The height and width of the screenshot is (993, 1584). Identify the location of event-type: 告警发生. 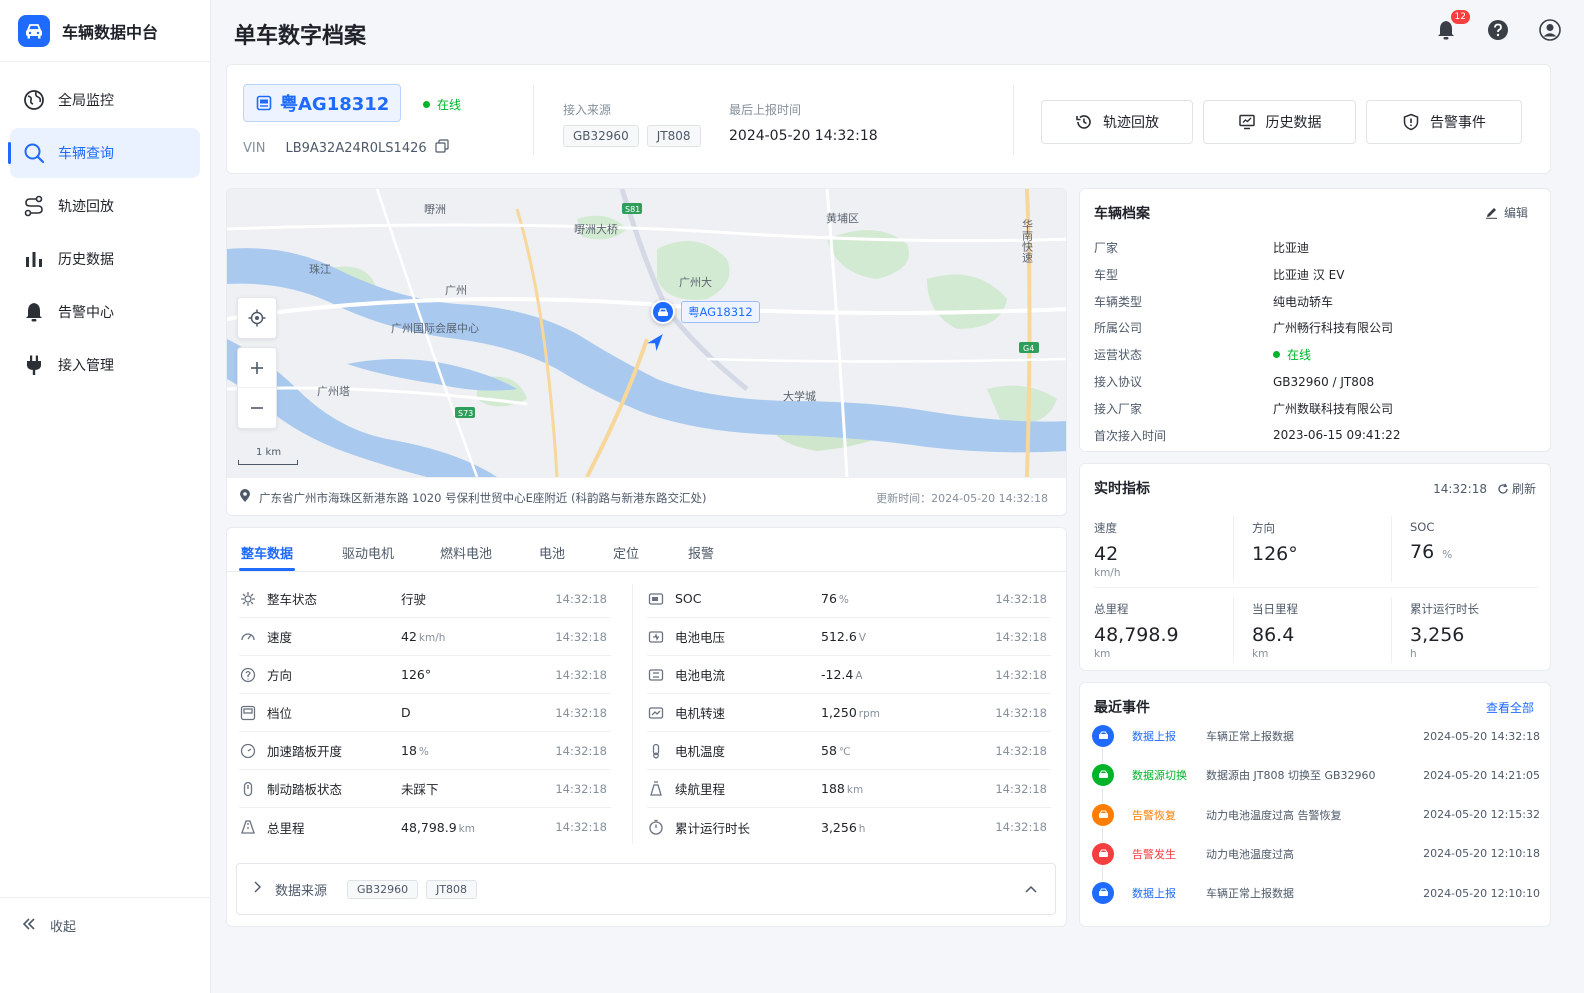
(1154, 854).